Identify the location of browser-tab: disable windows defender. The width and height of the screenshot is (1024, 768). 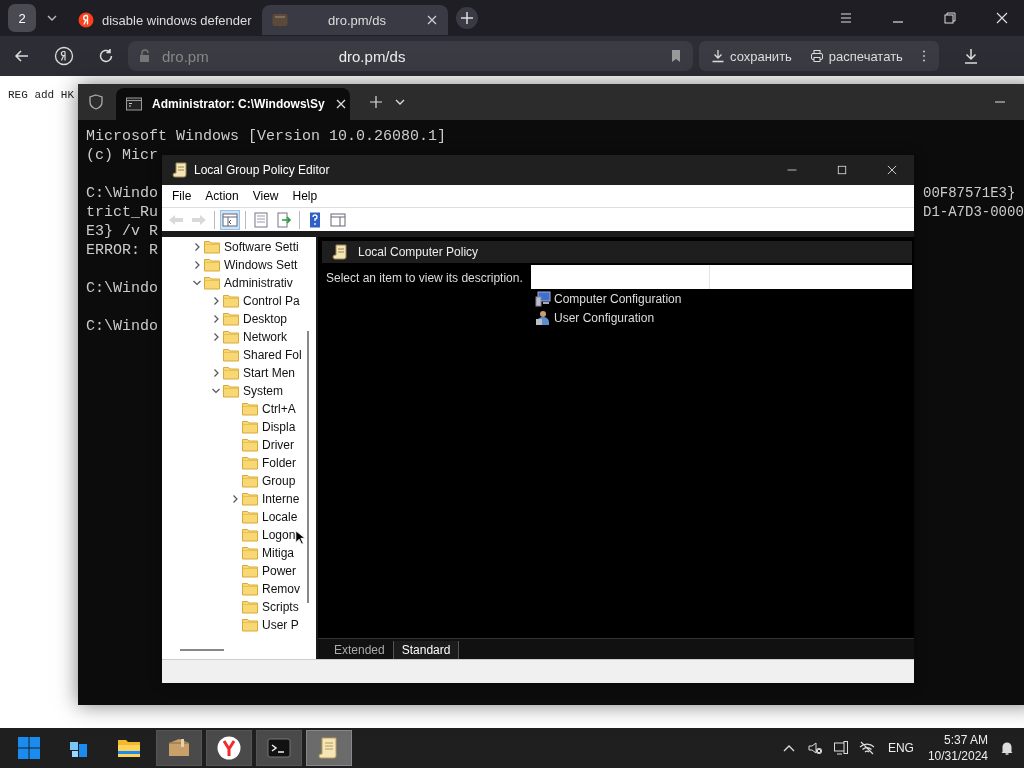
(161, 20).